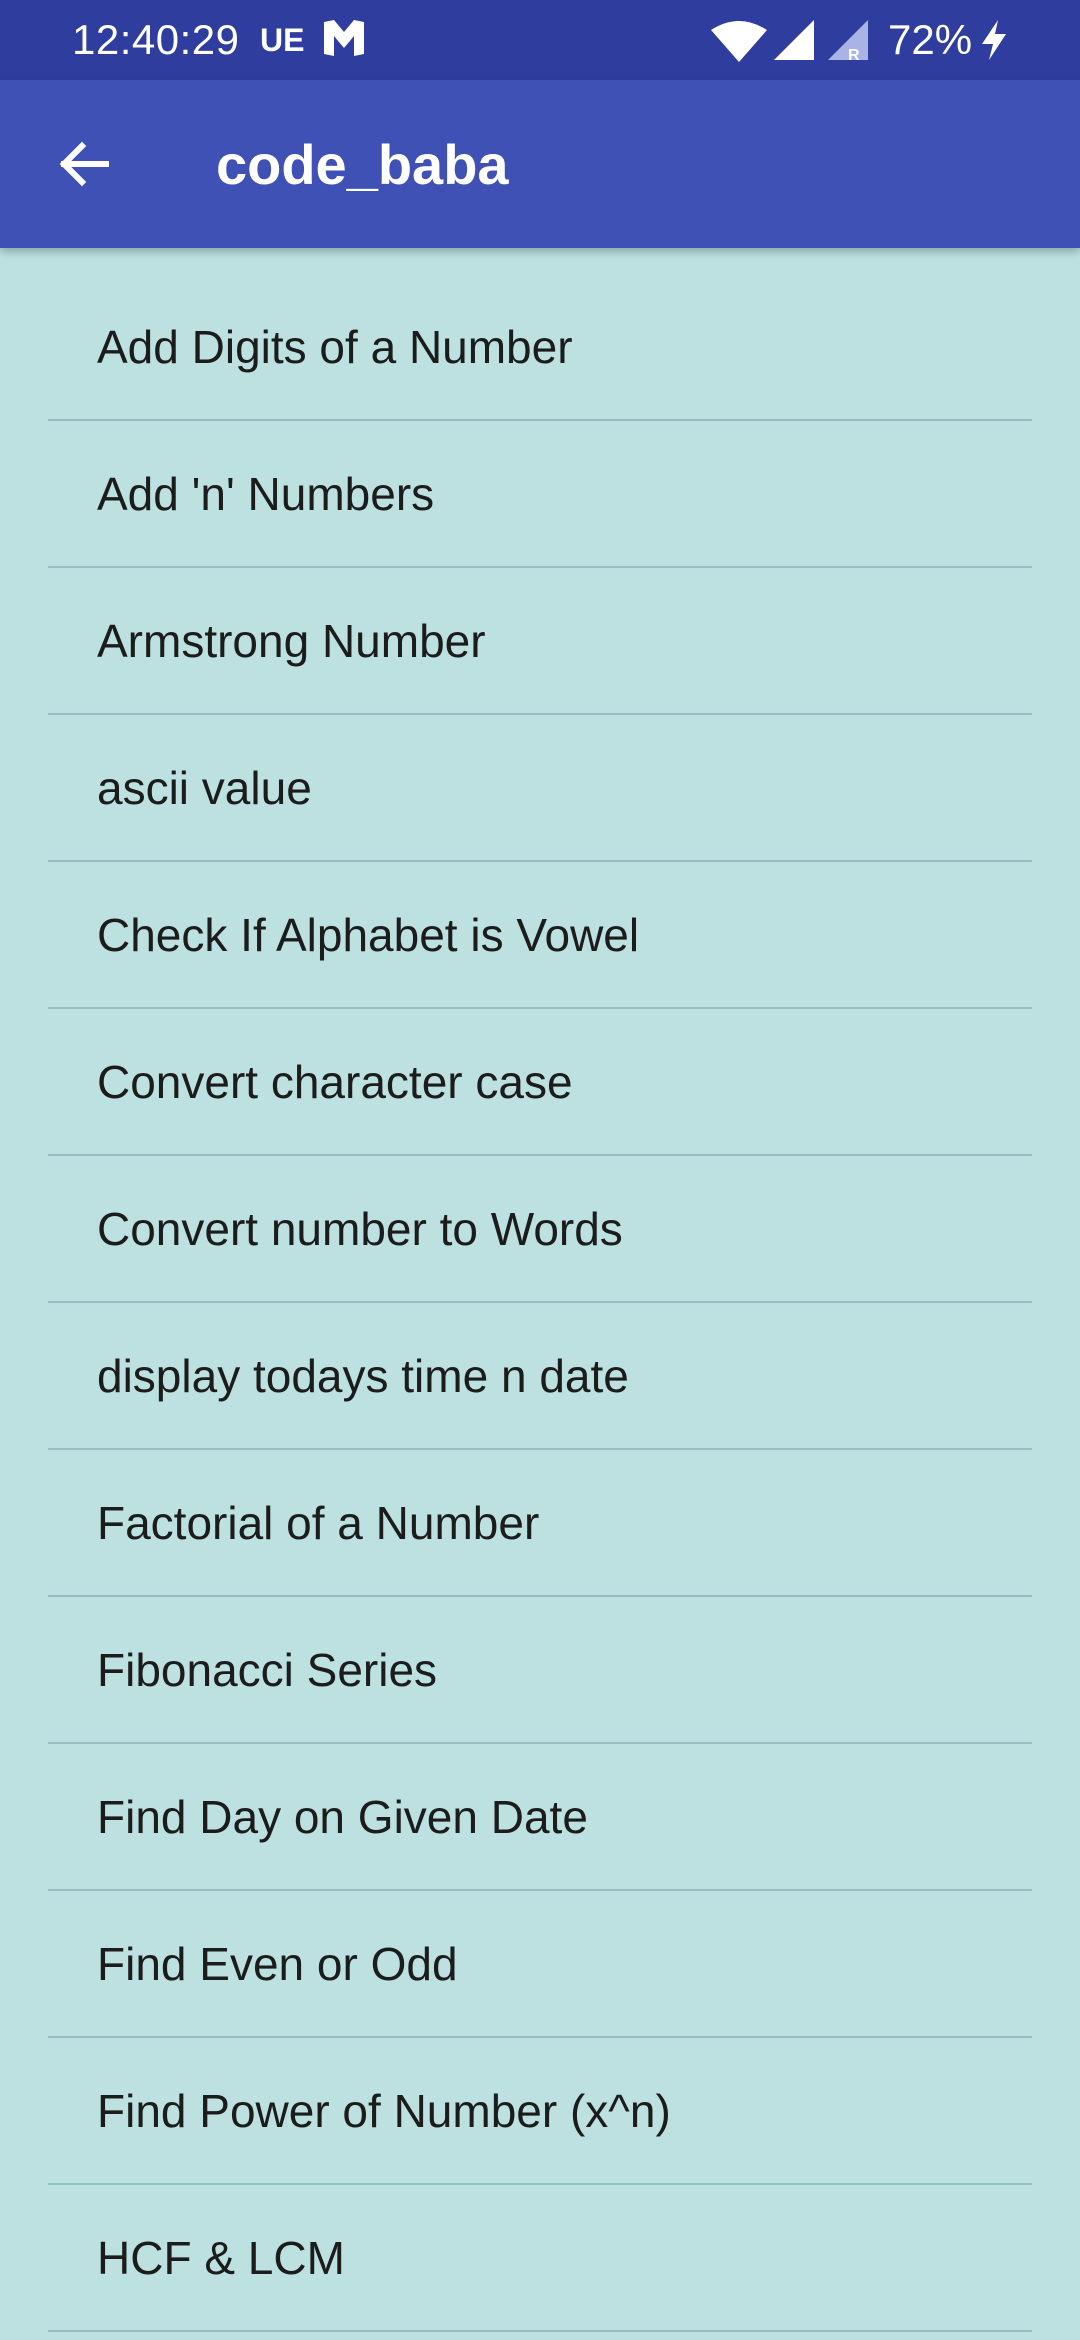 The image size is (1080, 2340). What do you see at coordinates (930, 39) in the screenshot?
I see `battery-percent: 72%` at bounding box center [930, 39].